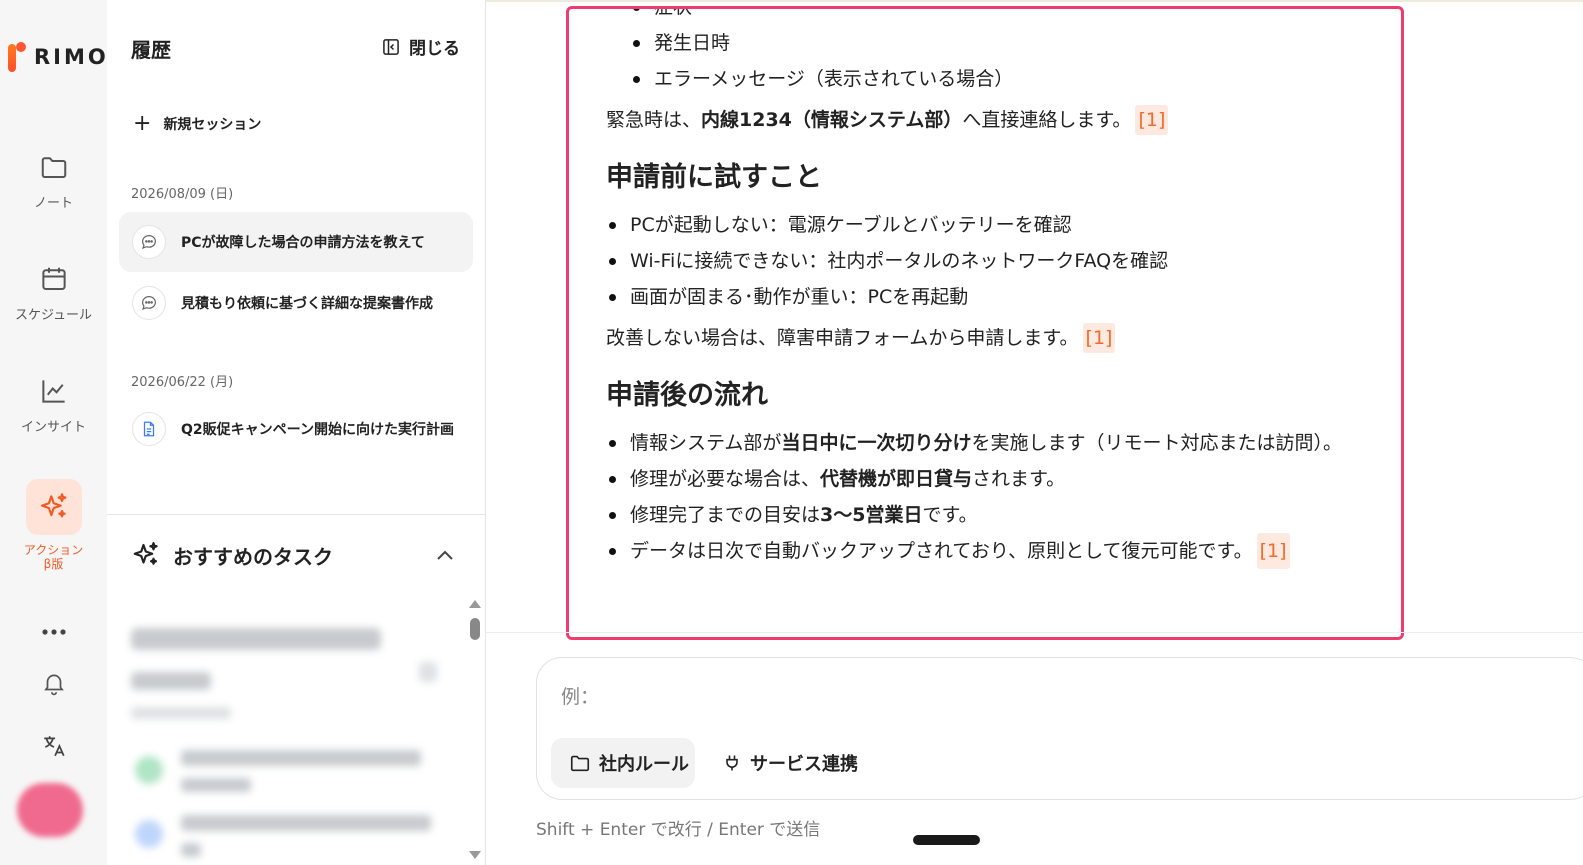 The image size is (1583, 865). I want to click on bold-text: 3〜5営業日, so click(871, 515).